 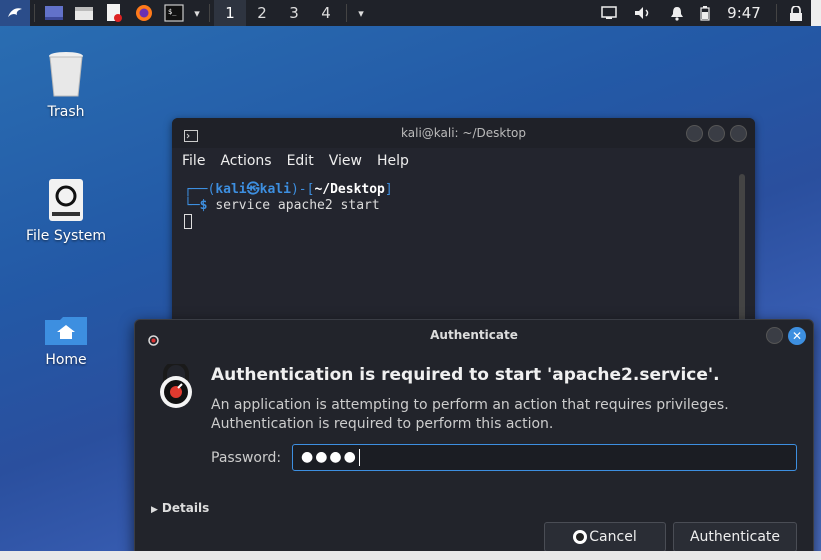 What do you see at coordinates (246, 458) in the screenshot?
I see `password-label: Password:` at bounding box center [246, 458].